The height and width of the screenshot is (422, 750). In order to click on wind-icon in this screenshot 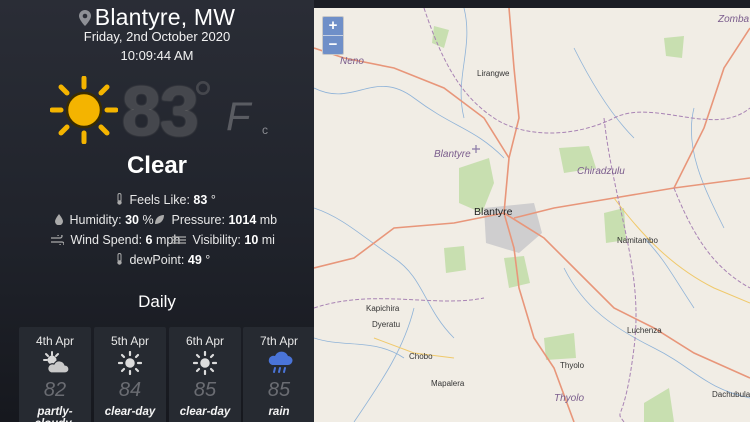, I will do `click(58, 240)`.